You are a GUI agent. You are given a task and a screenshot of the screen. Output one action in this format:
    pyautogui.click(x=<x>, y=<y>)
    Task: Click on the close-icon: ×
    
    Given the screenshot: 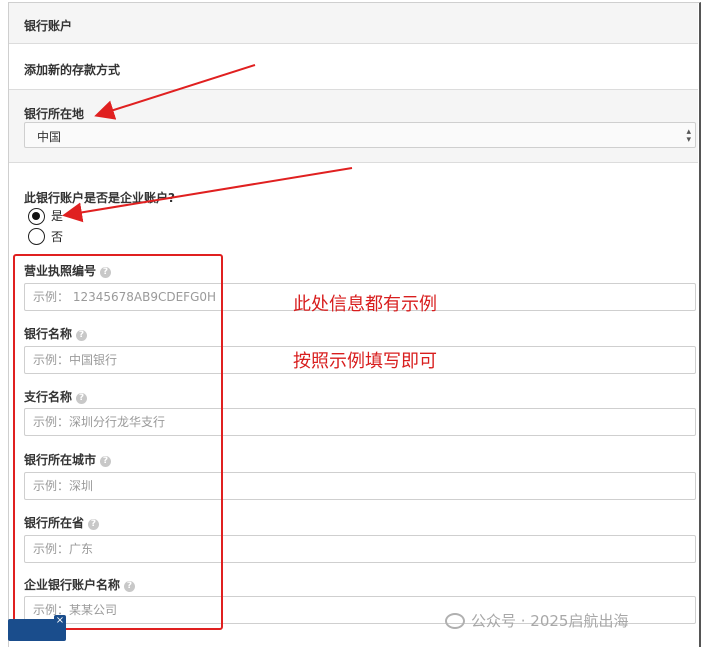 What is the action you would take?
    pyautogui.click(x=60, y=621)
    